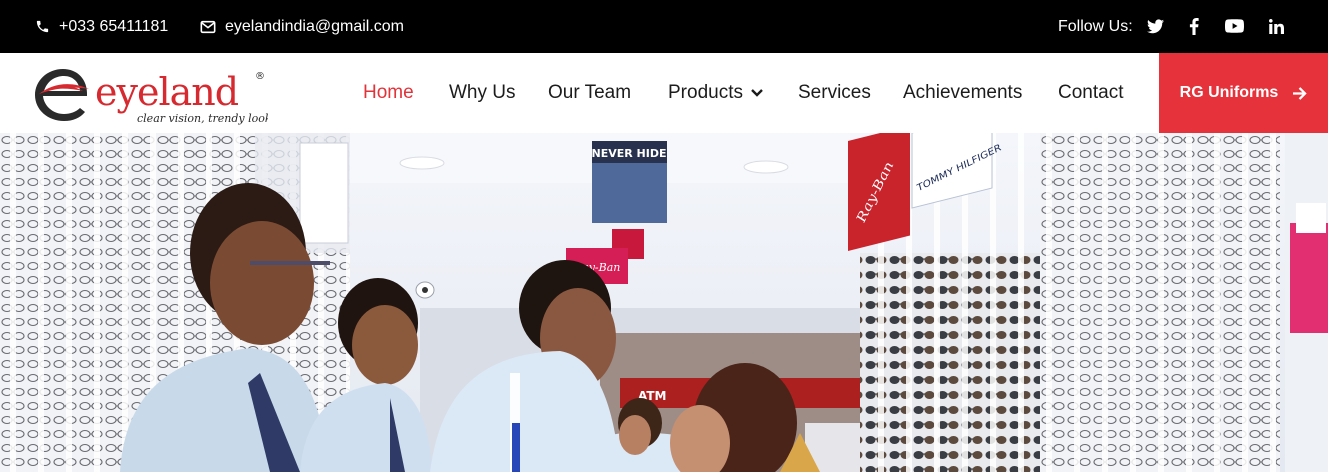 Image resolution: width=1328 pixels, height=472 pixels. Describe the element at coordinates (114, 26) in the screenshot. I see `phone-number: +033 65411181` at that location.